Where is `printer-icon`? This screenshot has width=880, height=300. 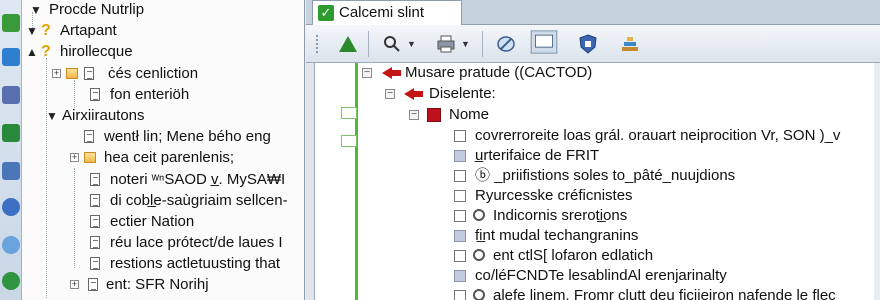 printer-icon is located at coordinates (446, 44).